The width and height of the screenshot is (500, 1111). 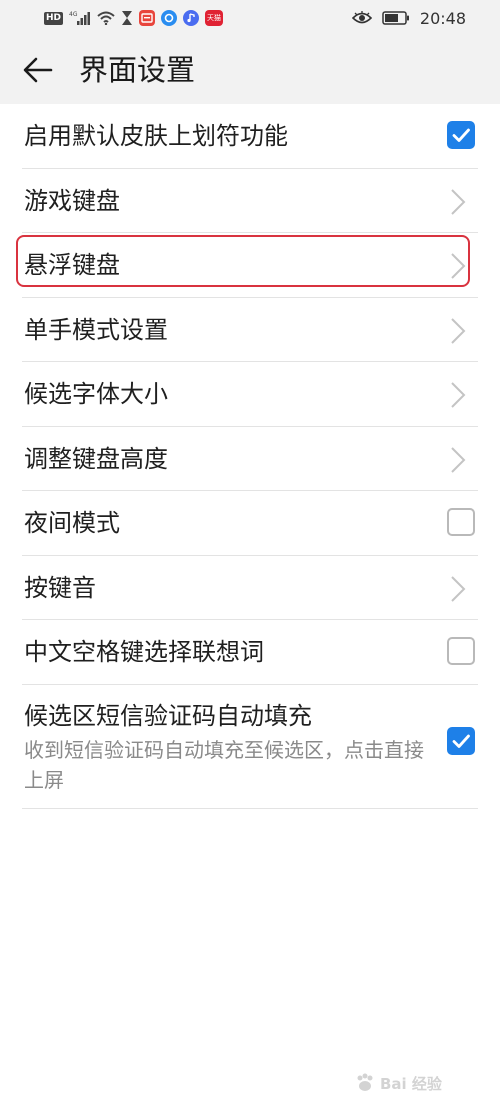 I want to click on network-type-label: 4G, so click(x=73, y=14).